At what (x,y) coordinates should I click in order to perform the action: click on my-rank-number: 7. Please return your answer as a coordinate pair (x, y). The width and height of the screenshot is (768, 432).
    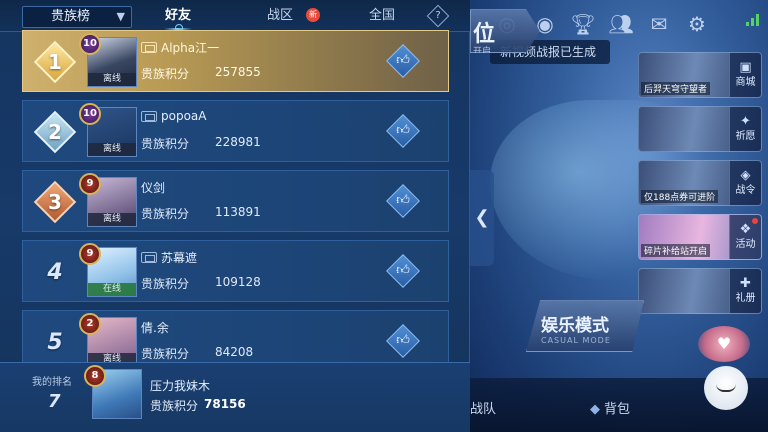
    Looking at the image, I should click on (54, 401).